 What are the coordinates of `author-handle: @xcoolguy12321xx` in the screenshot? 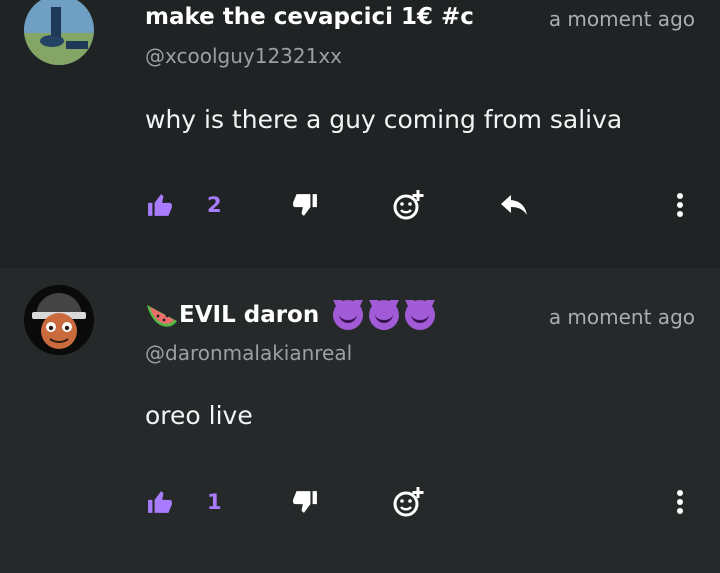 It's located at (243, 56).